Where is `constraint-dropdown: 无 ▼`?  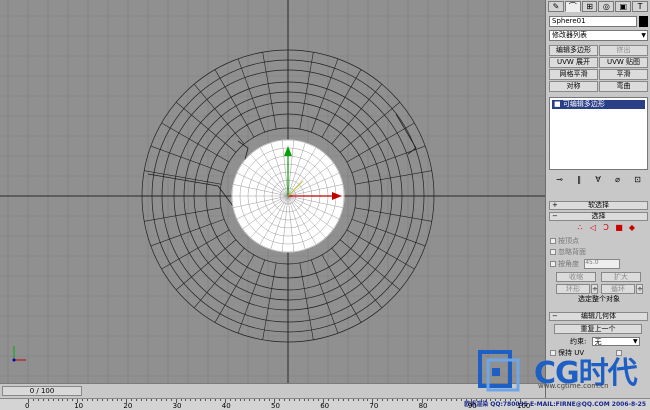
constraint-dropdown: 无 ▼ is located at coordinates (615, 341).